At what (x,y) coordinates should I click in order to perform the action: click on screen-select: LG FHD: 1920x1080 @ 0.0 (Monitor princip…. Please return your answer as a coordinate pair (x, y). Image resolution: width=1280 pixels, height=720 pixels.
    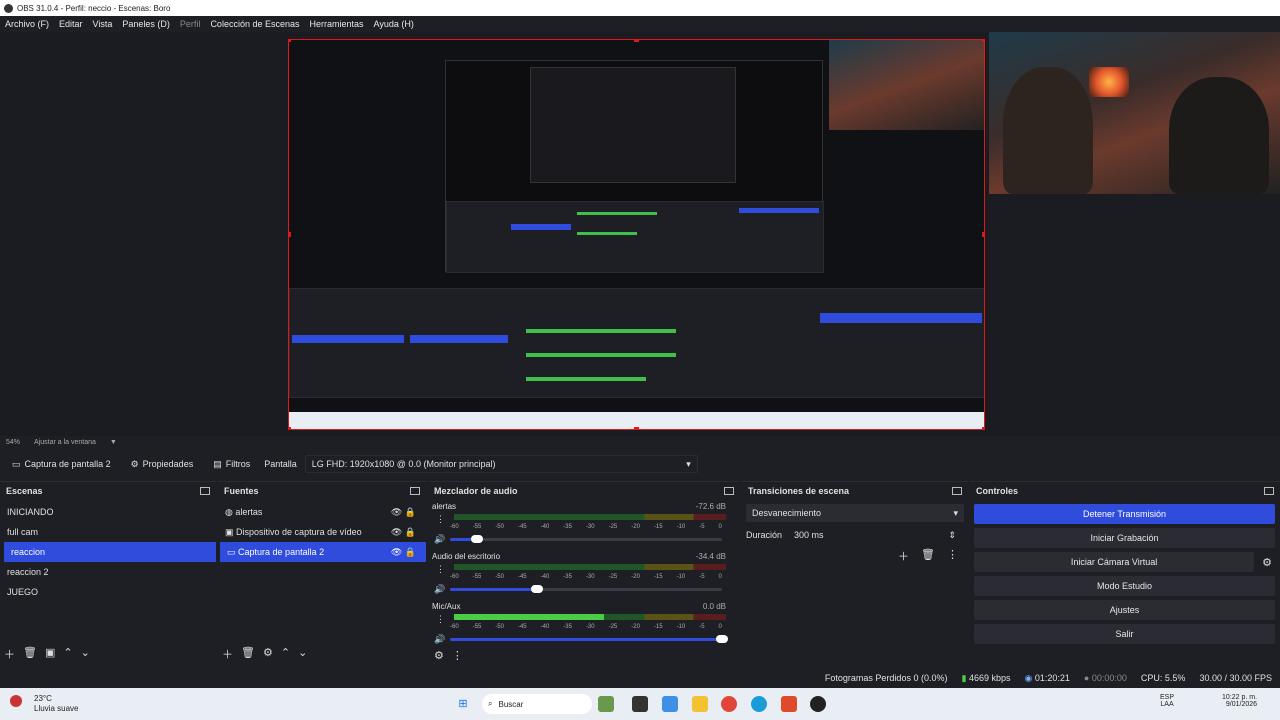
    Looking at the image, I should click on (501, 464).